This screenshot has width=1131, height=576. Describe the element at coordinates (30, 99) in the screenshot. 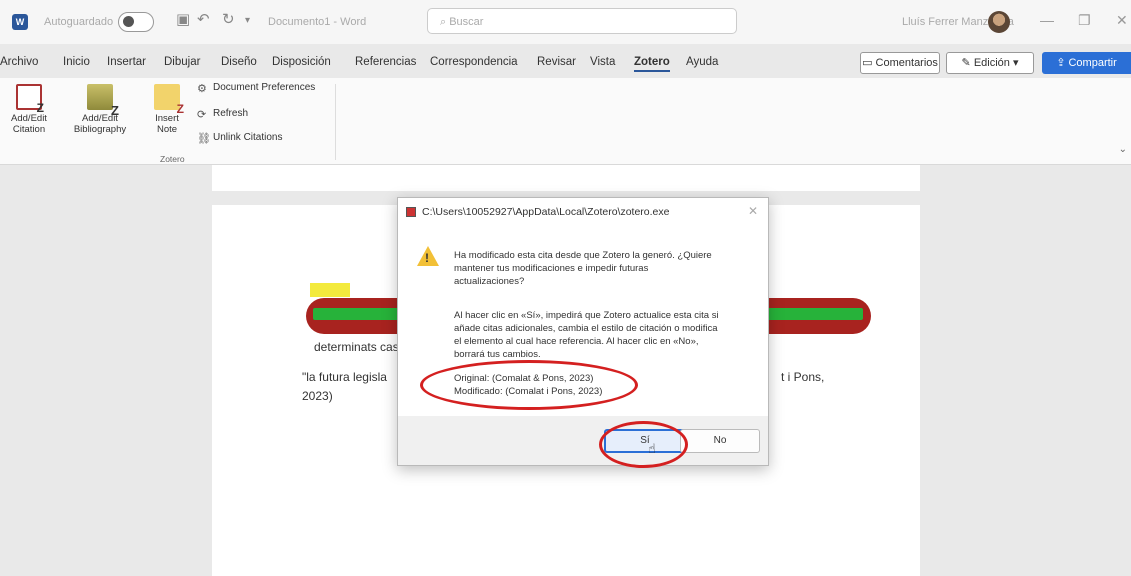

I see `add-citation-icon` at that location.